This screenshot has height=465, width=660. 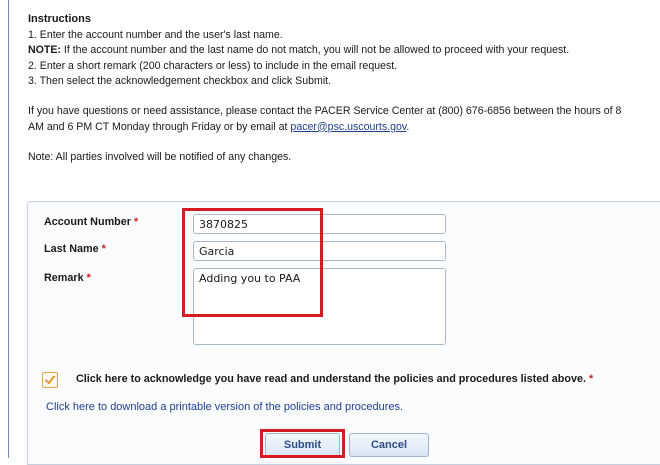 What do you see at coordinates (408, 126) in the screenshot?
I see `contact-line-2-suffix: .` at bounding box center [408, 126].